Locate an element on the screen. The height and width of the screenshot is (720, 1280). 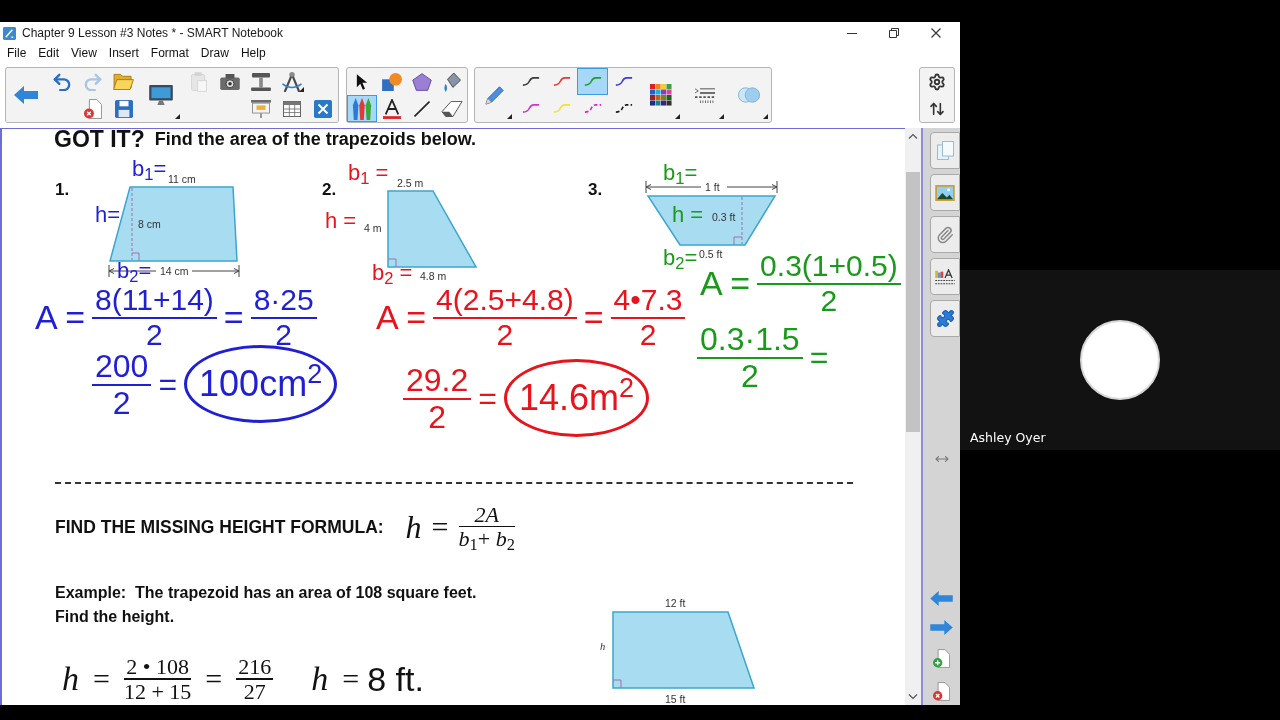
delete-icon is located at coordinates (322, 108).